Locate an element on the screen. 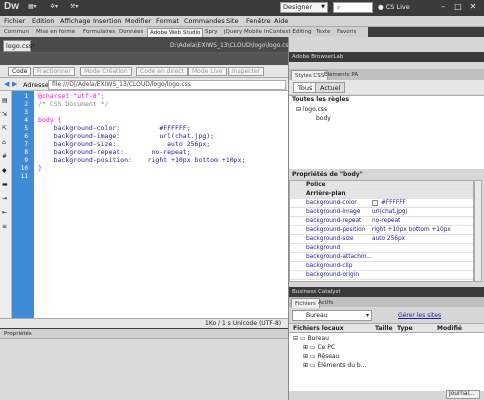 This screenshot has height=400, width=484. close-button: ✕ is located at coordinates (473, 6).